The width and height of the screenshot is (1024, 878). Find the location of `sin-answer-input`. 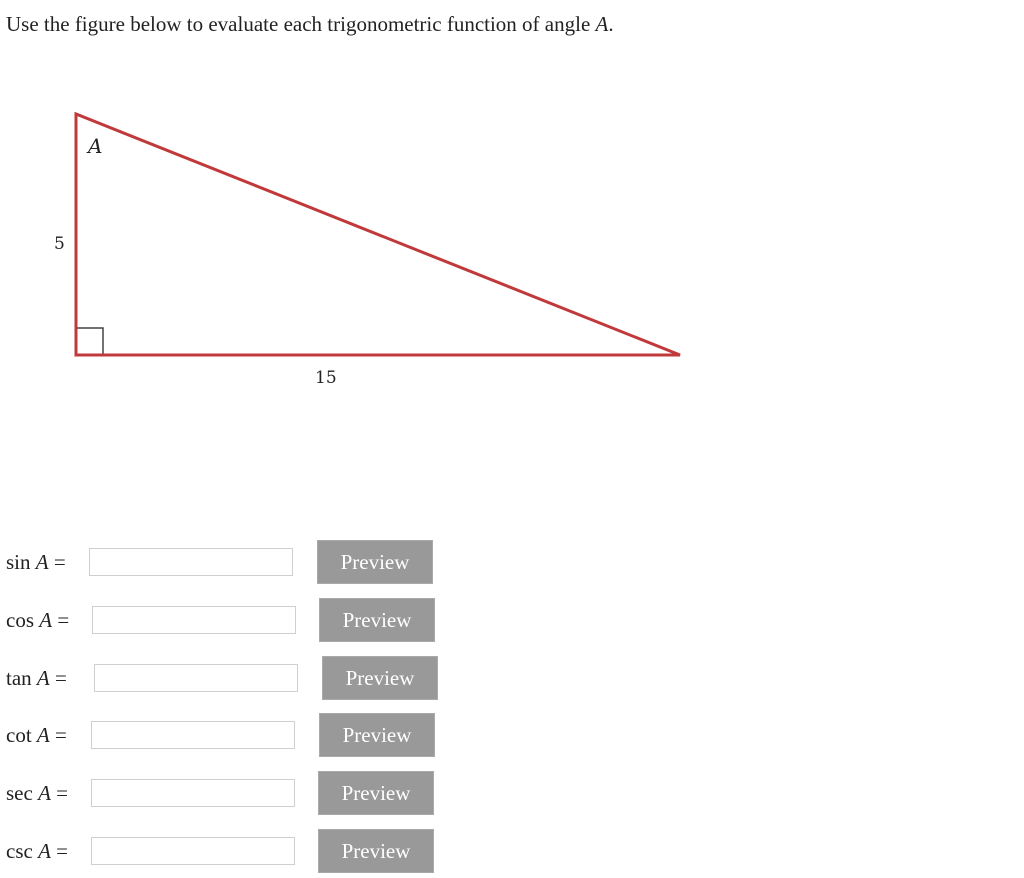

sin-answer-input is located at coordinates (191, 562).